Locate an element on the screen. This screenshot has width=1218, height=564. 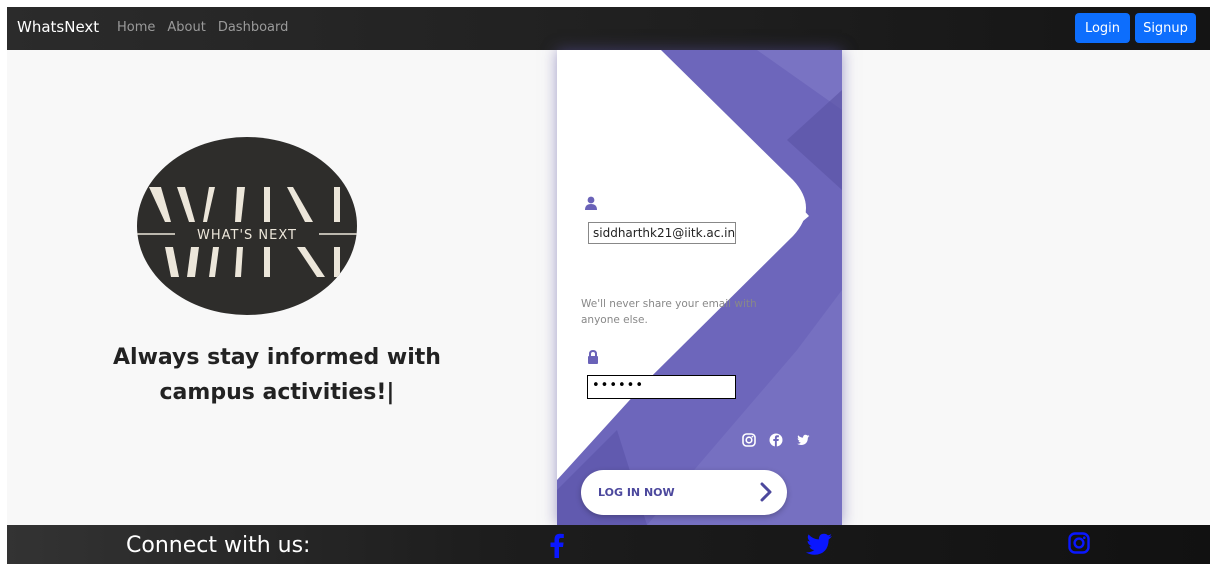
logo-text: WHAT'S NEXT is located at coordinates (247, 235).